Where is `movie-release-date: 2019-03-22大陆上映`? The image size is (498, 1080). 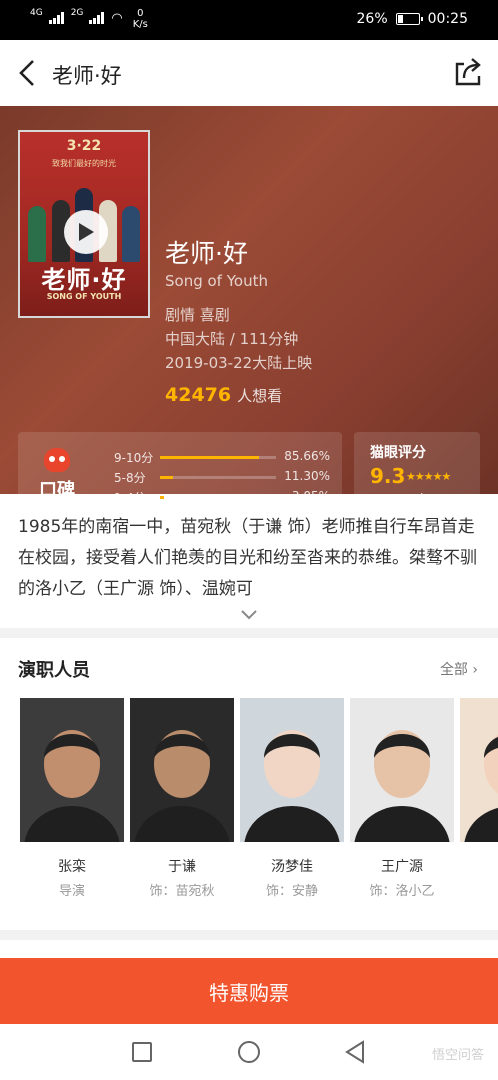 movie-release-date: 2019-03-22大陆上映 is located at coordinates (239, 363).